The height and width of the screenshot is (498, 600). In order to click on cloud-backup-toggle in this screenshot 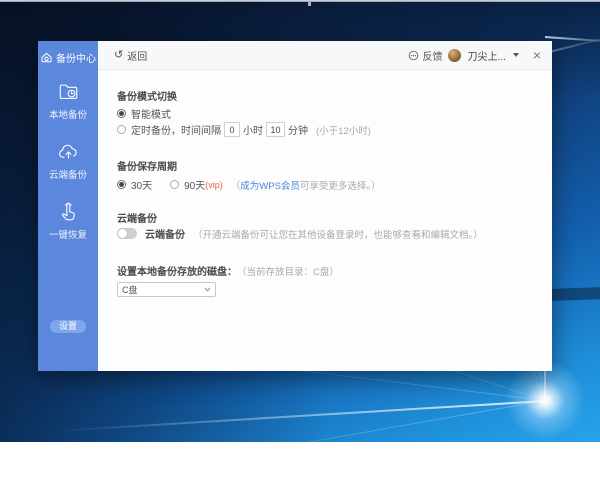, I will do `click(127, 233)`.